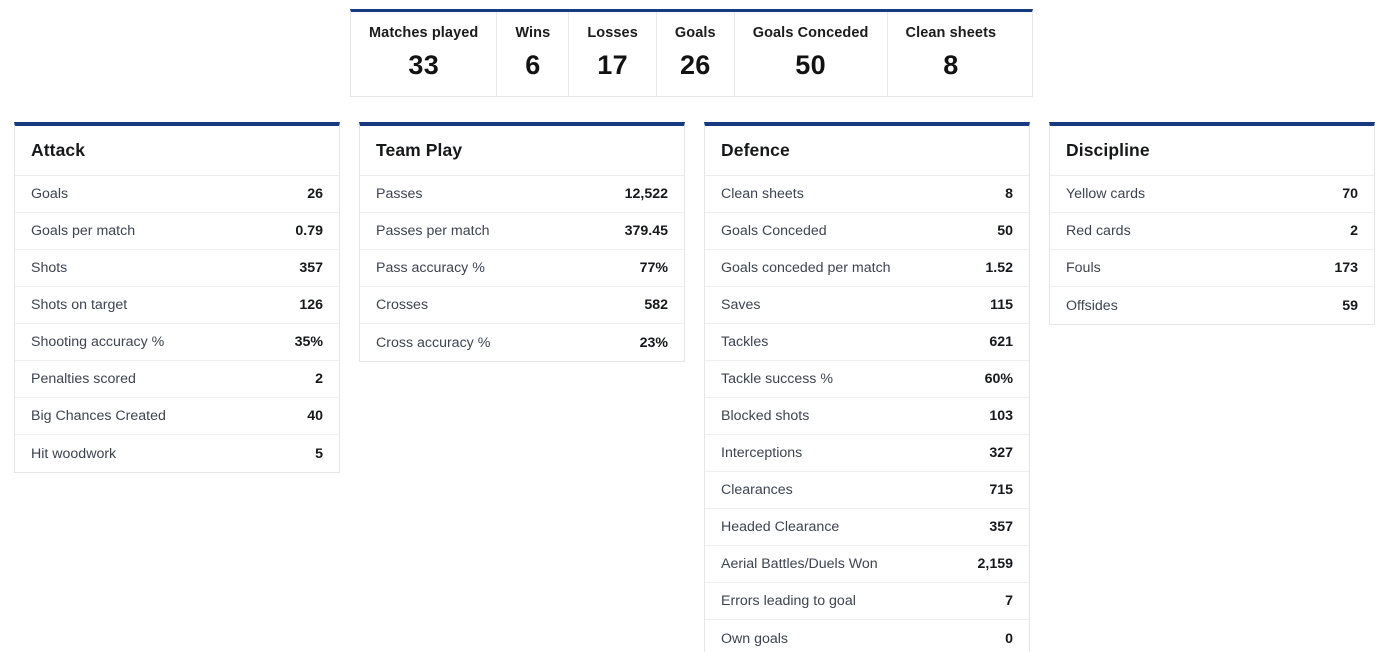 The width and height of the screenshot is (1397, 652). I want to click on stat-row-value: 2, so click(1354, 231).